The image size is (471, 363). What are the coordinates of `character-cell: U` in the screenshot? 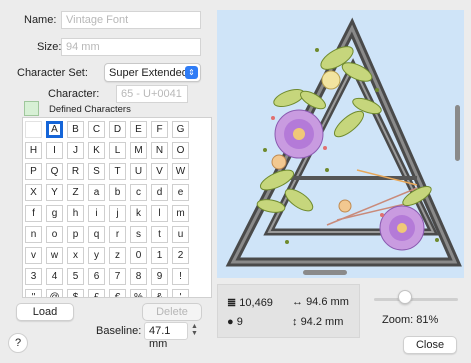 It's located at (138, 171).